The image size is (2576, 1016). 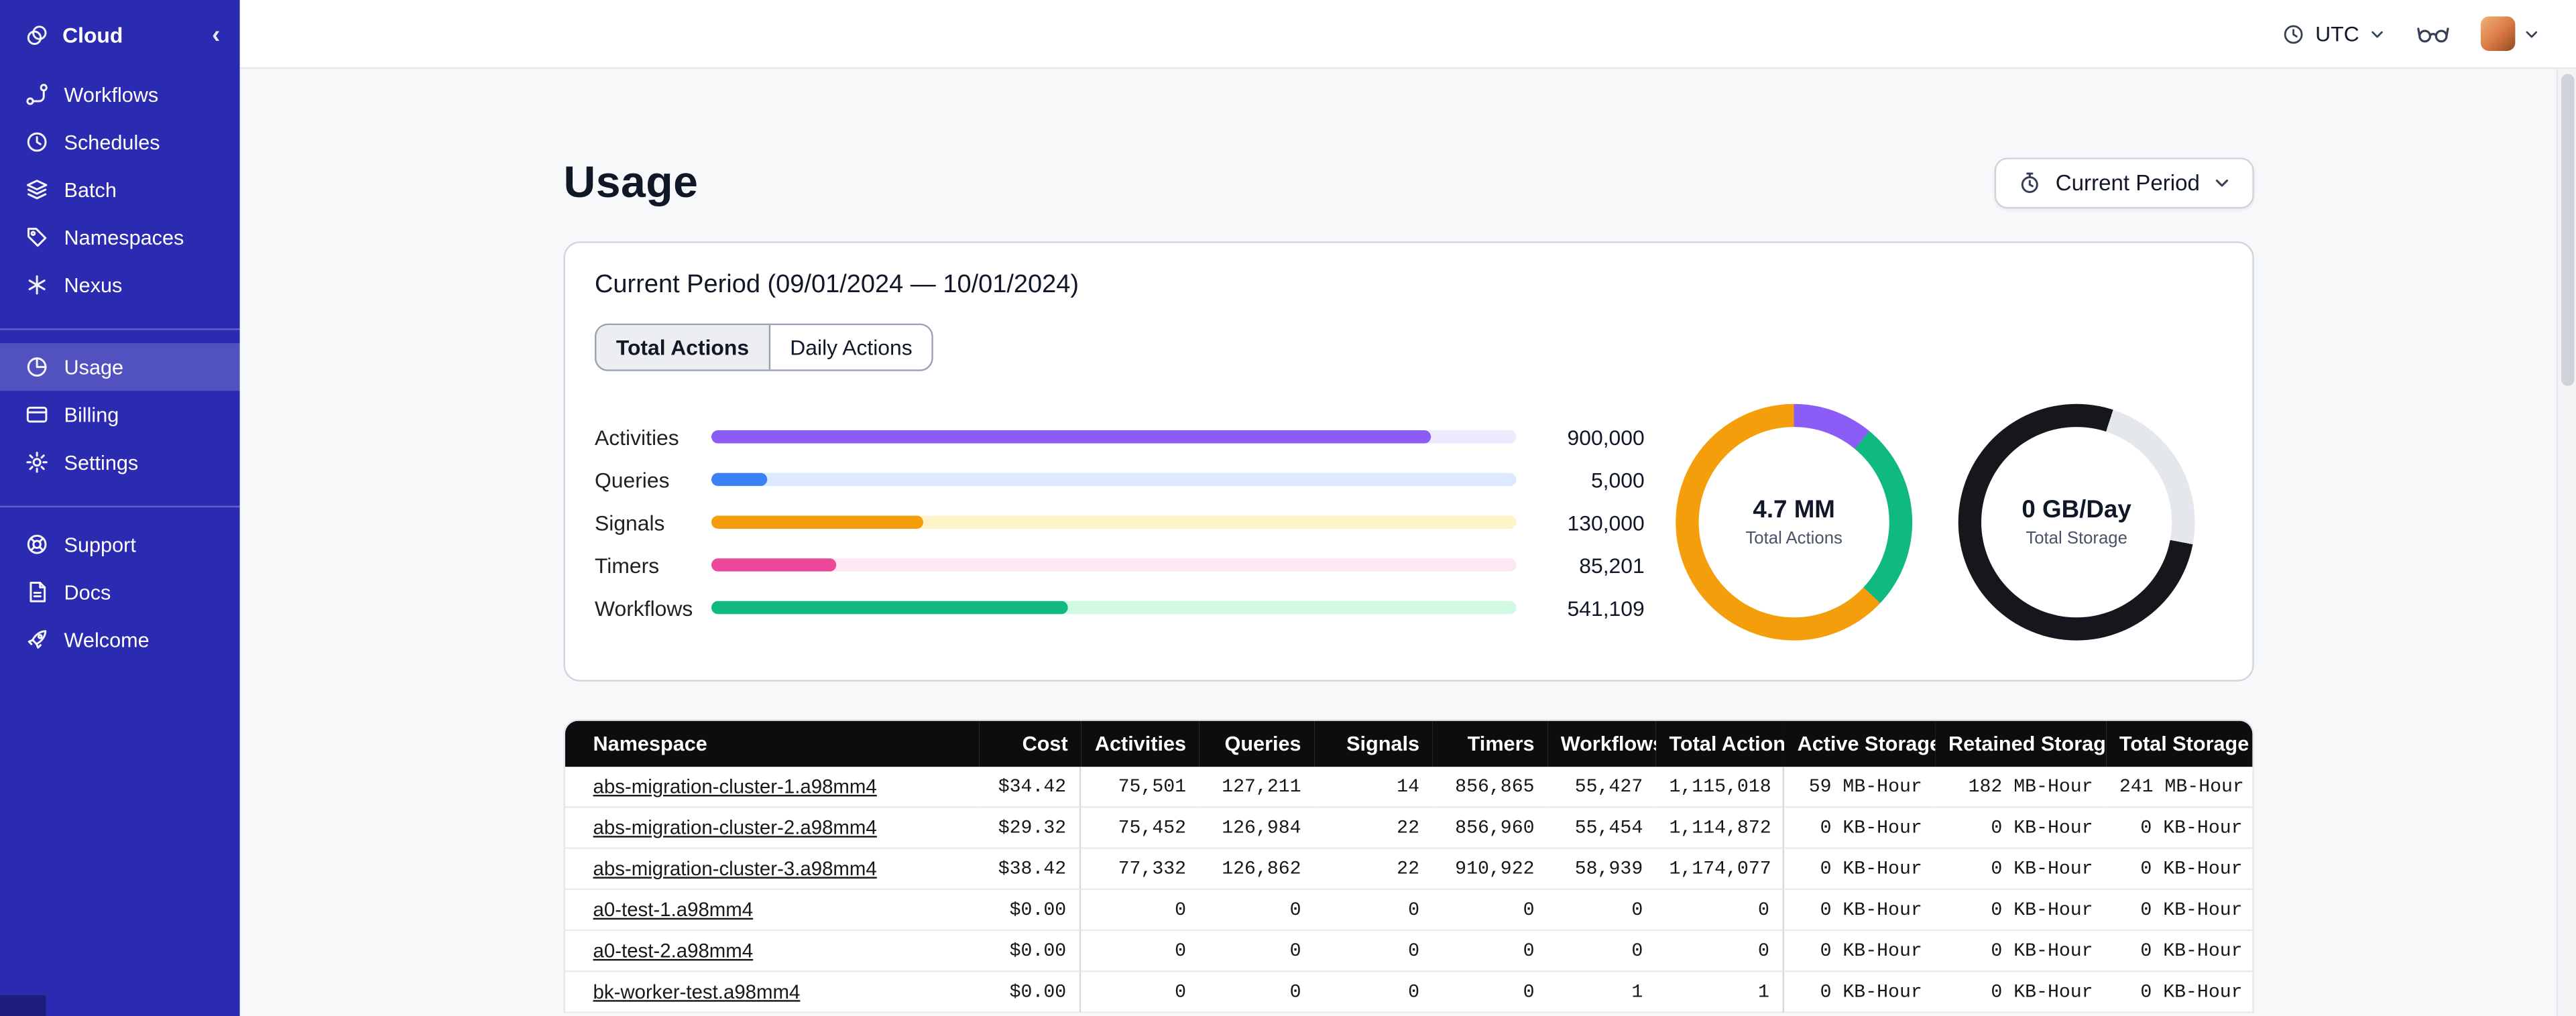 I want to click on col-header-workflows: Workflows, so click(x=1601, y=744).